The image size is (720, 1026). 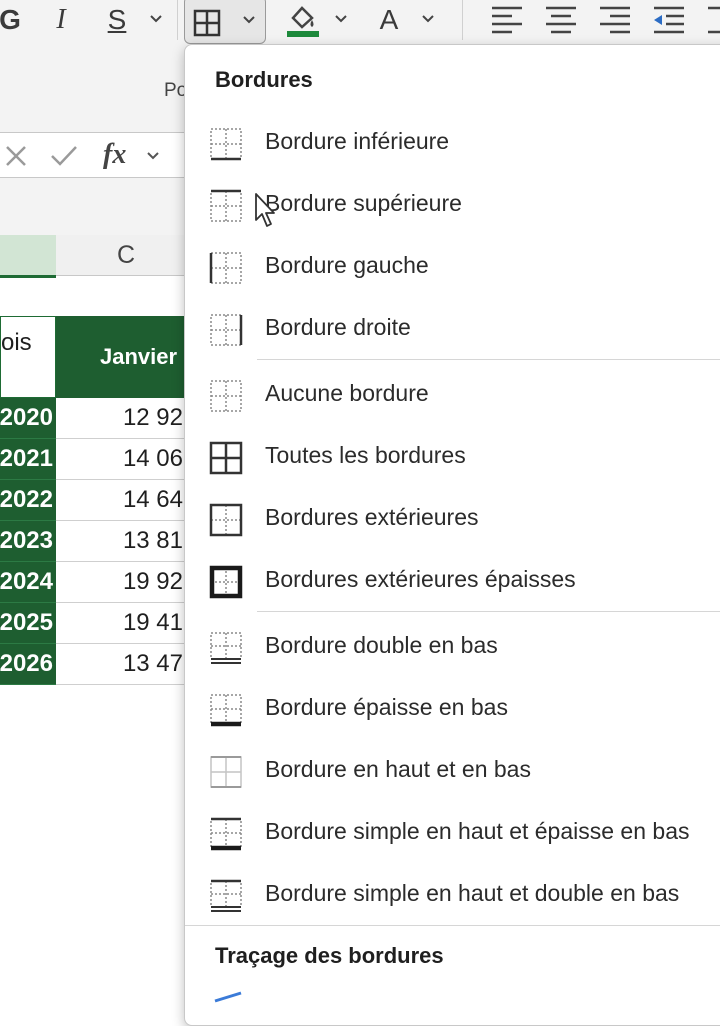 What do you see at coordinates (713, 19) in the screenshot?
I see `increase-indent-icon` at bounding box center [713, 19].